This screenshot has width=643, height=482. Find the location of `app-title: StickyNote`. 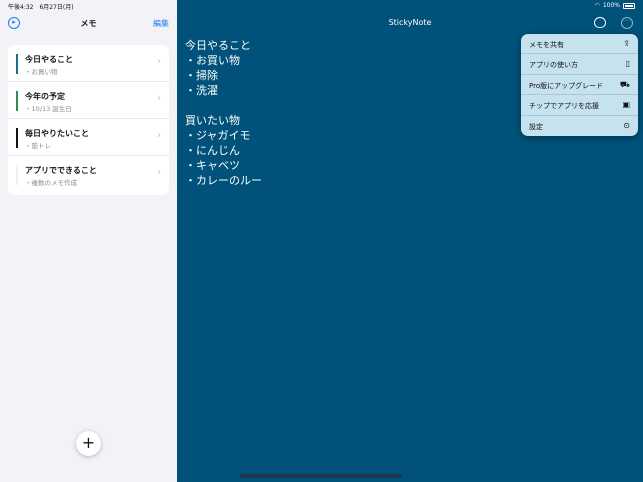

app-title: StickyNote is located at coordinates (410, 22).